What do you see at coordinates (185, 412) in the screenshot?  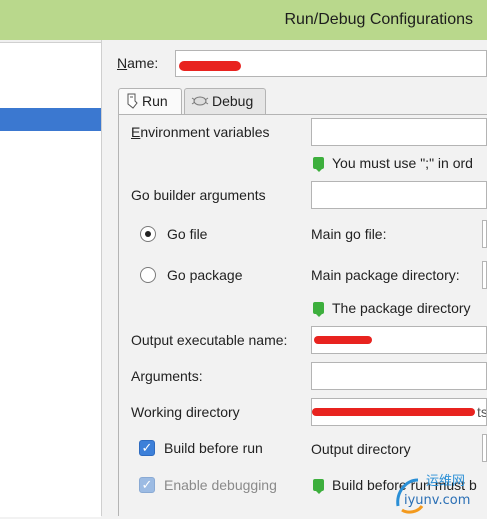 I see `working-dir-label: Working directory` at bounding box center [185, 412].